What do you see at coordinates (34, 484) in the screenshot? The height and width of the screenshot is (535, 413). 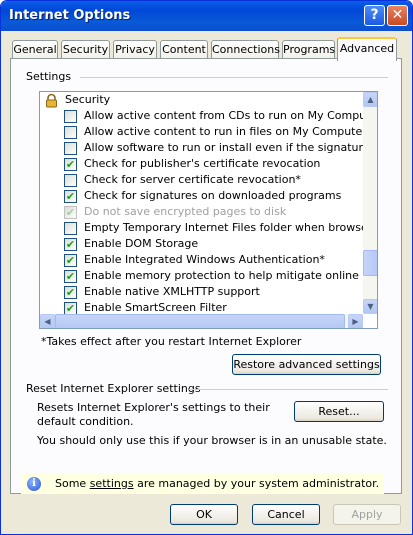 I see `info-icon: i` at bounding box center [34, 484].